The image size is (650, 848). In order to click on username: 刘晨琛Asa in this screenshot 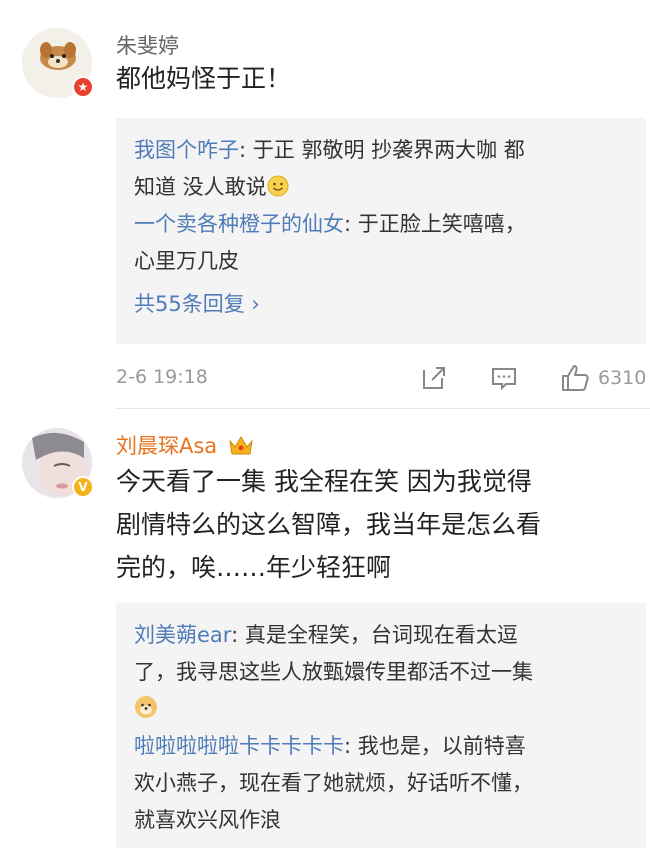, I will do `click(185, 445)`.